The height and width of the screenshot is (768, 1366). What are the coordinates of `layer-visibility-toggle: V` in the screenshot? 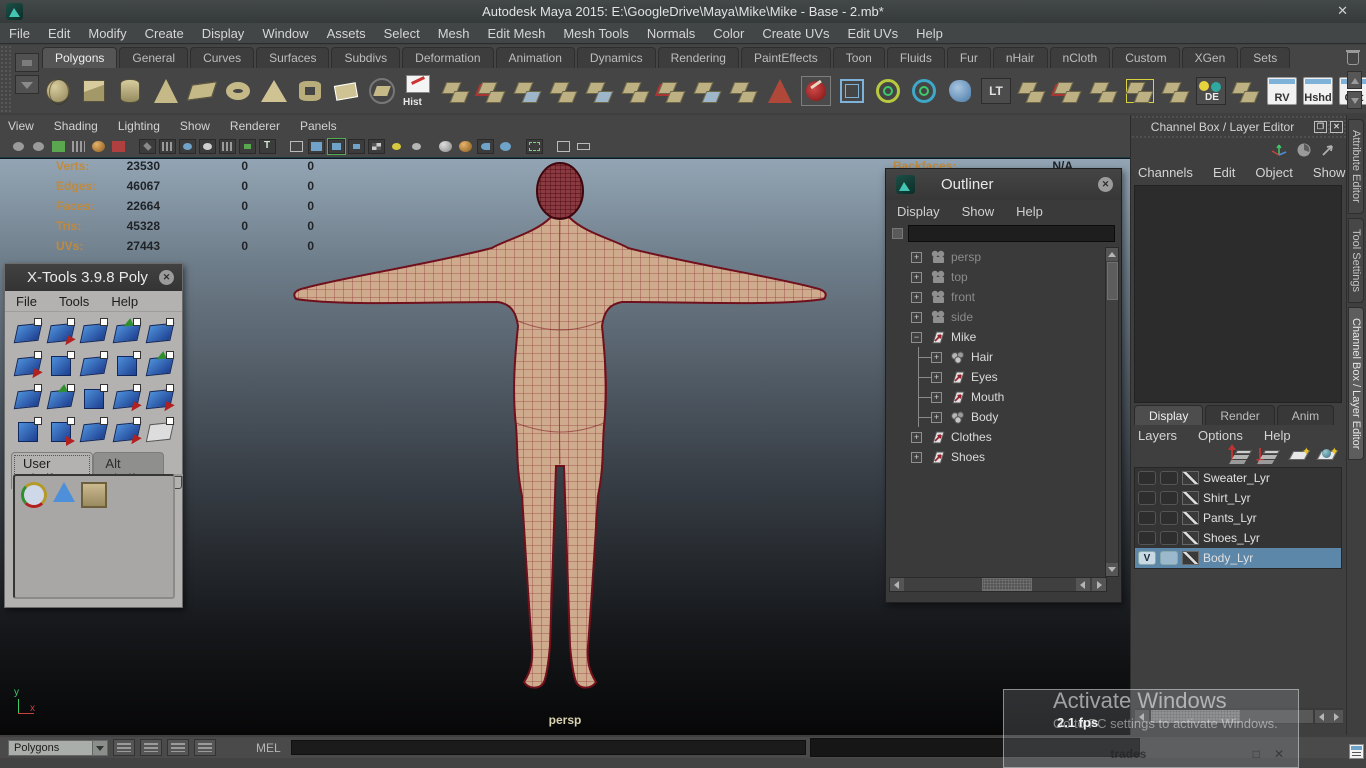 It's located at (1147, 558).